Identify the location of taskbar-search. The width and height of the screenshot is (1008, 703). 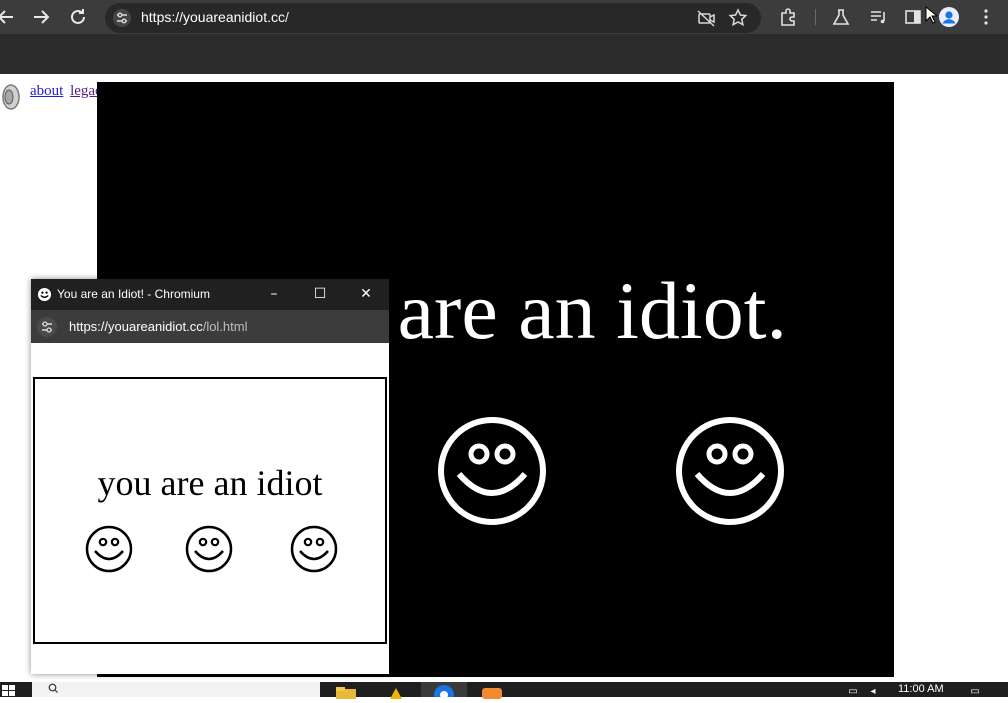
(176, 689).